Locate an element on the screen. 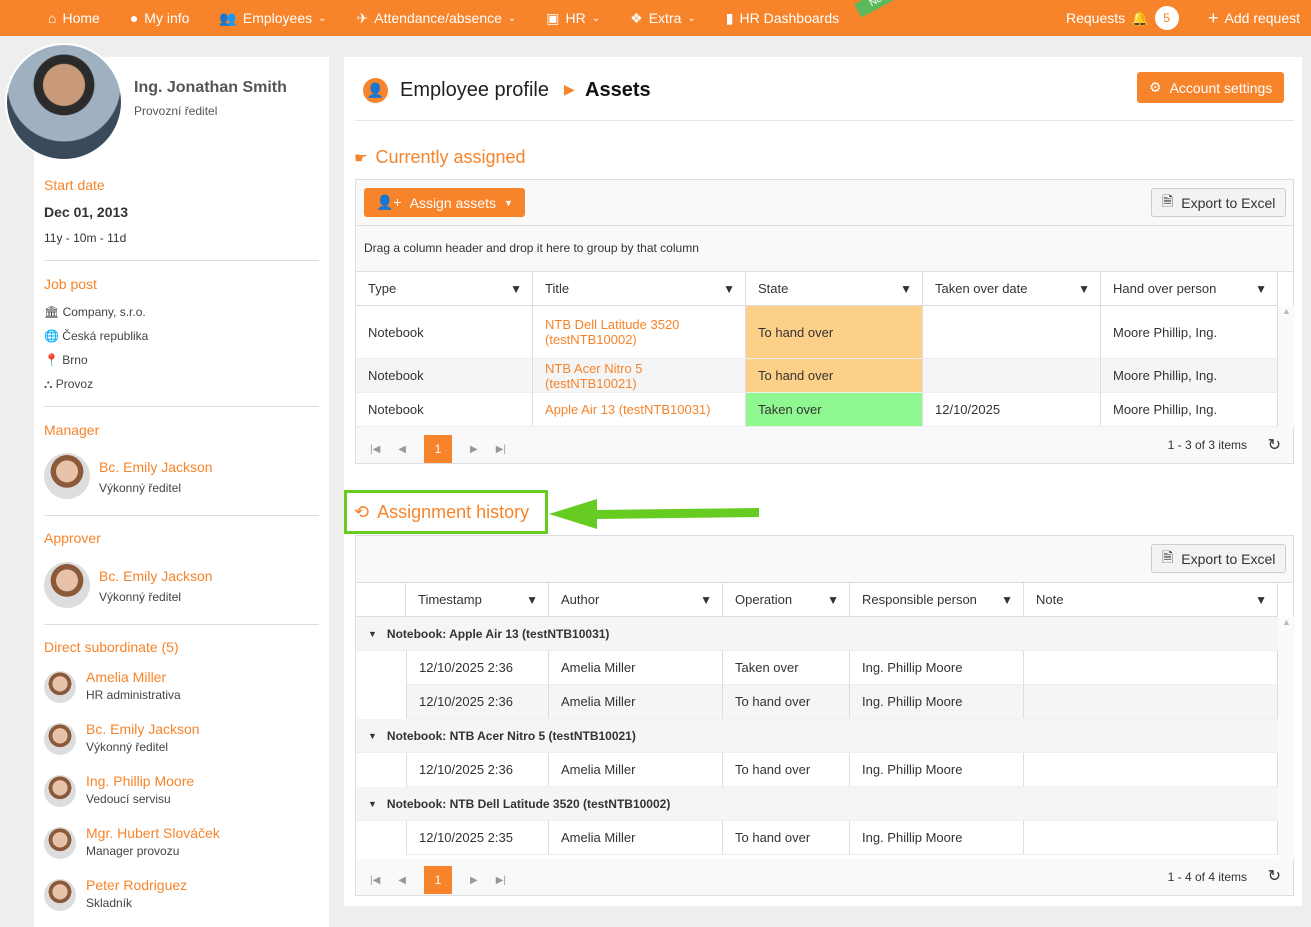  subordinate-name: Amelia Miller is located at coordinates (126, 677).